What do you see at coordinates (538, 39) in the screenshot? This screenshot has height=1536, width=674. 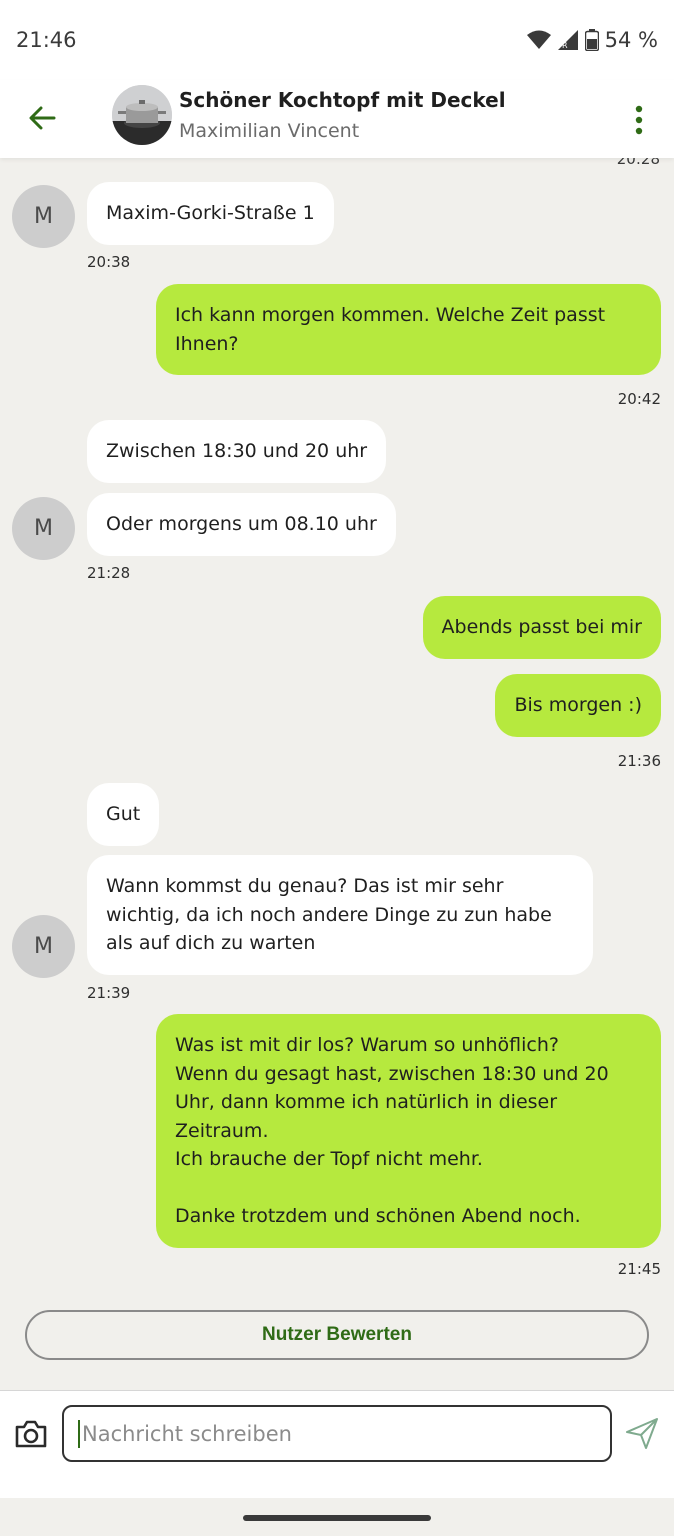 I see `wifi-icon` at bounding box center [538, 39].